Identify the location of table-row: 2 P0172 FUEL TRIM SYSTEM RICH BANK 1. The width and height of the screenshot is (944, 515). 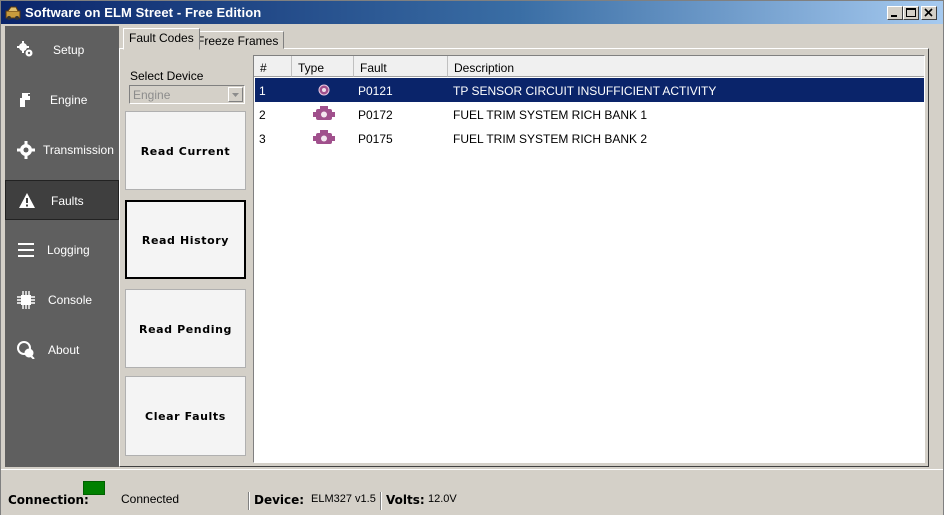
(589, 114).